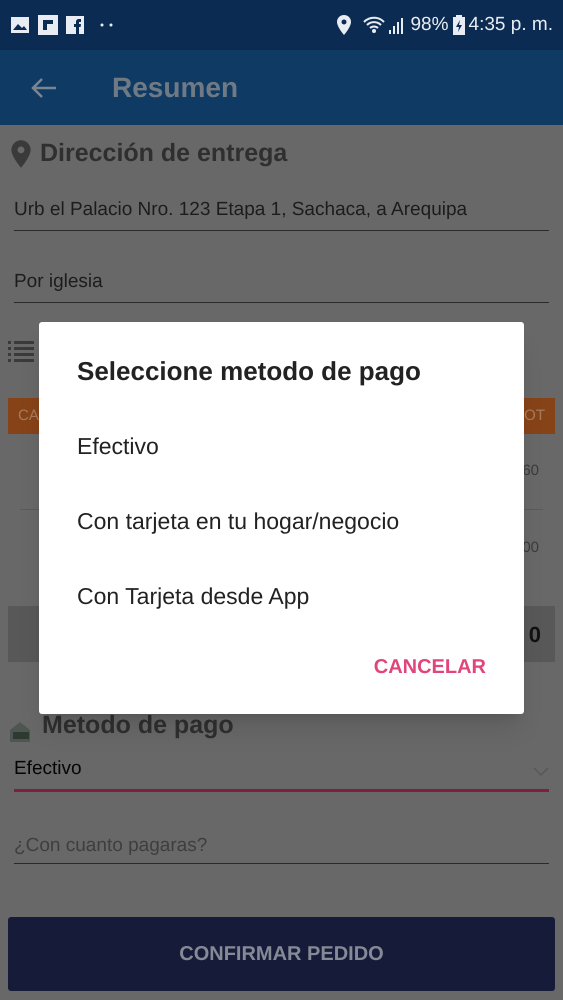 This screenshot has height=1000, width=563. Describe the element at coordinates (164, 154) in the screenshot. I see `section-heading: Dirección de entrega` at that location.